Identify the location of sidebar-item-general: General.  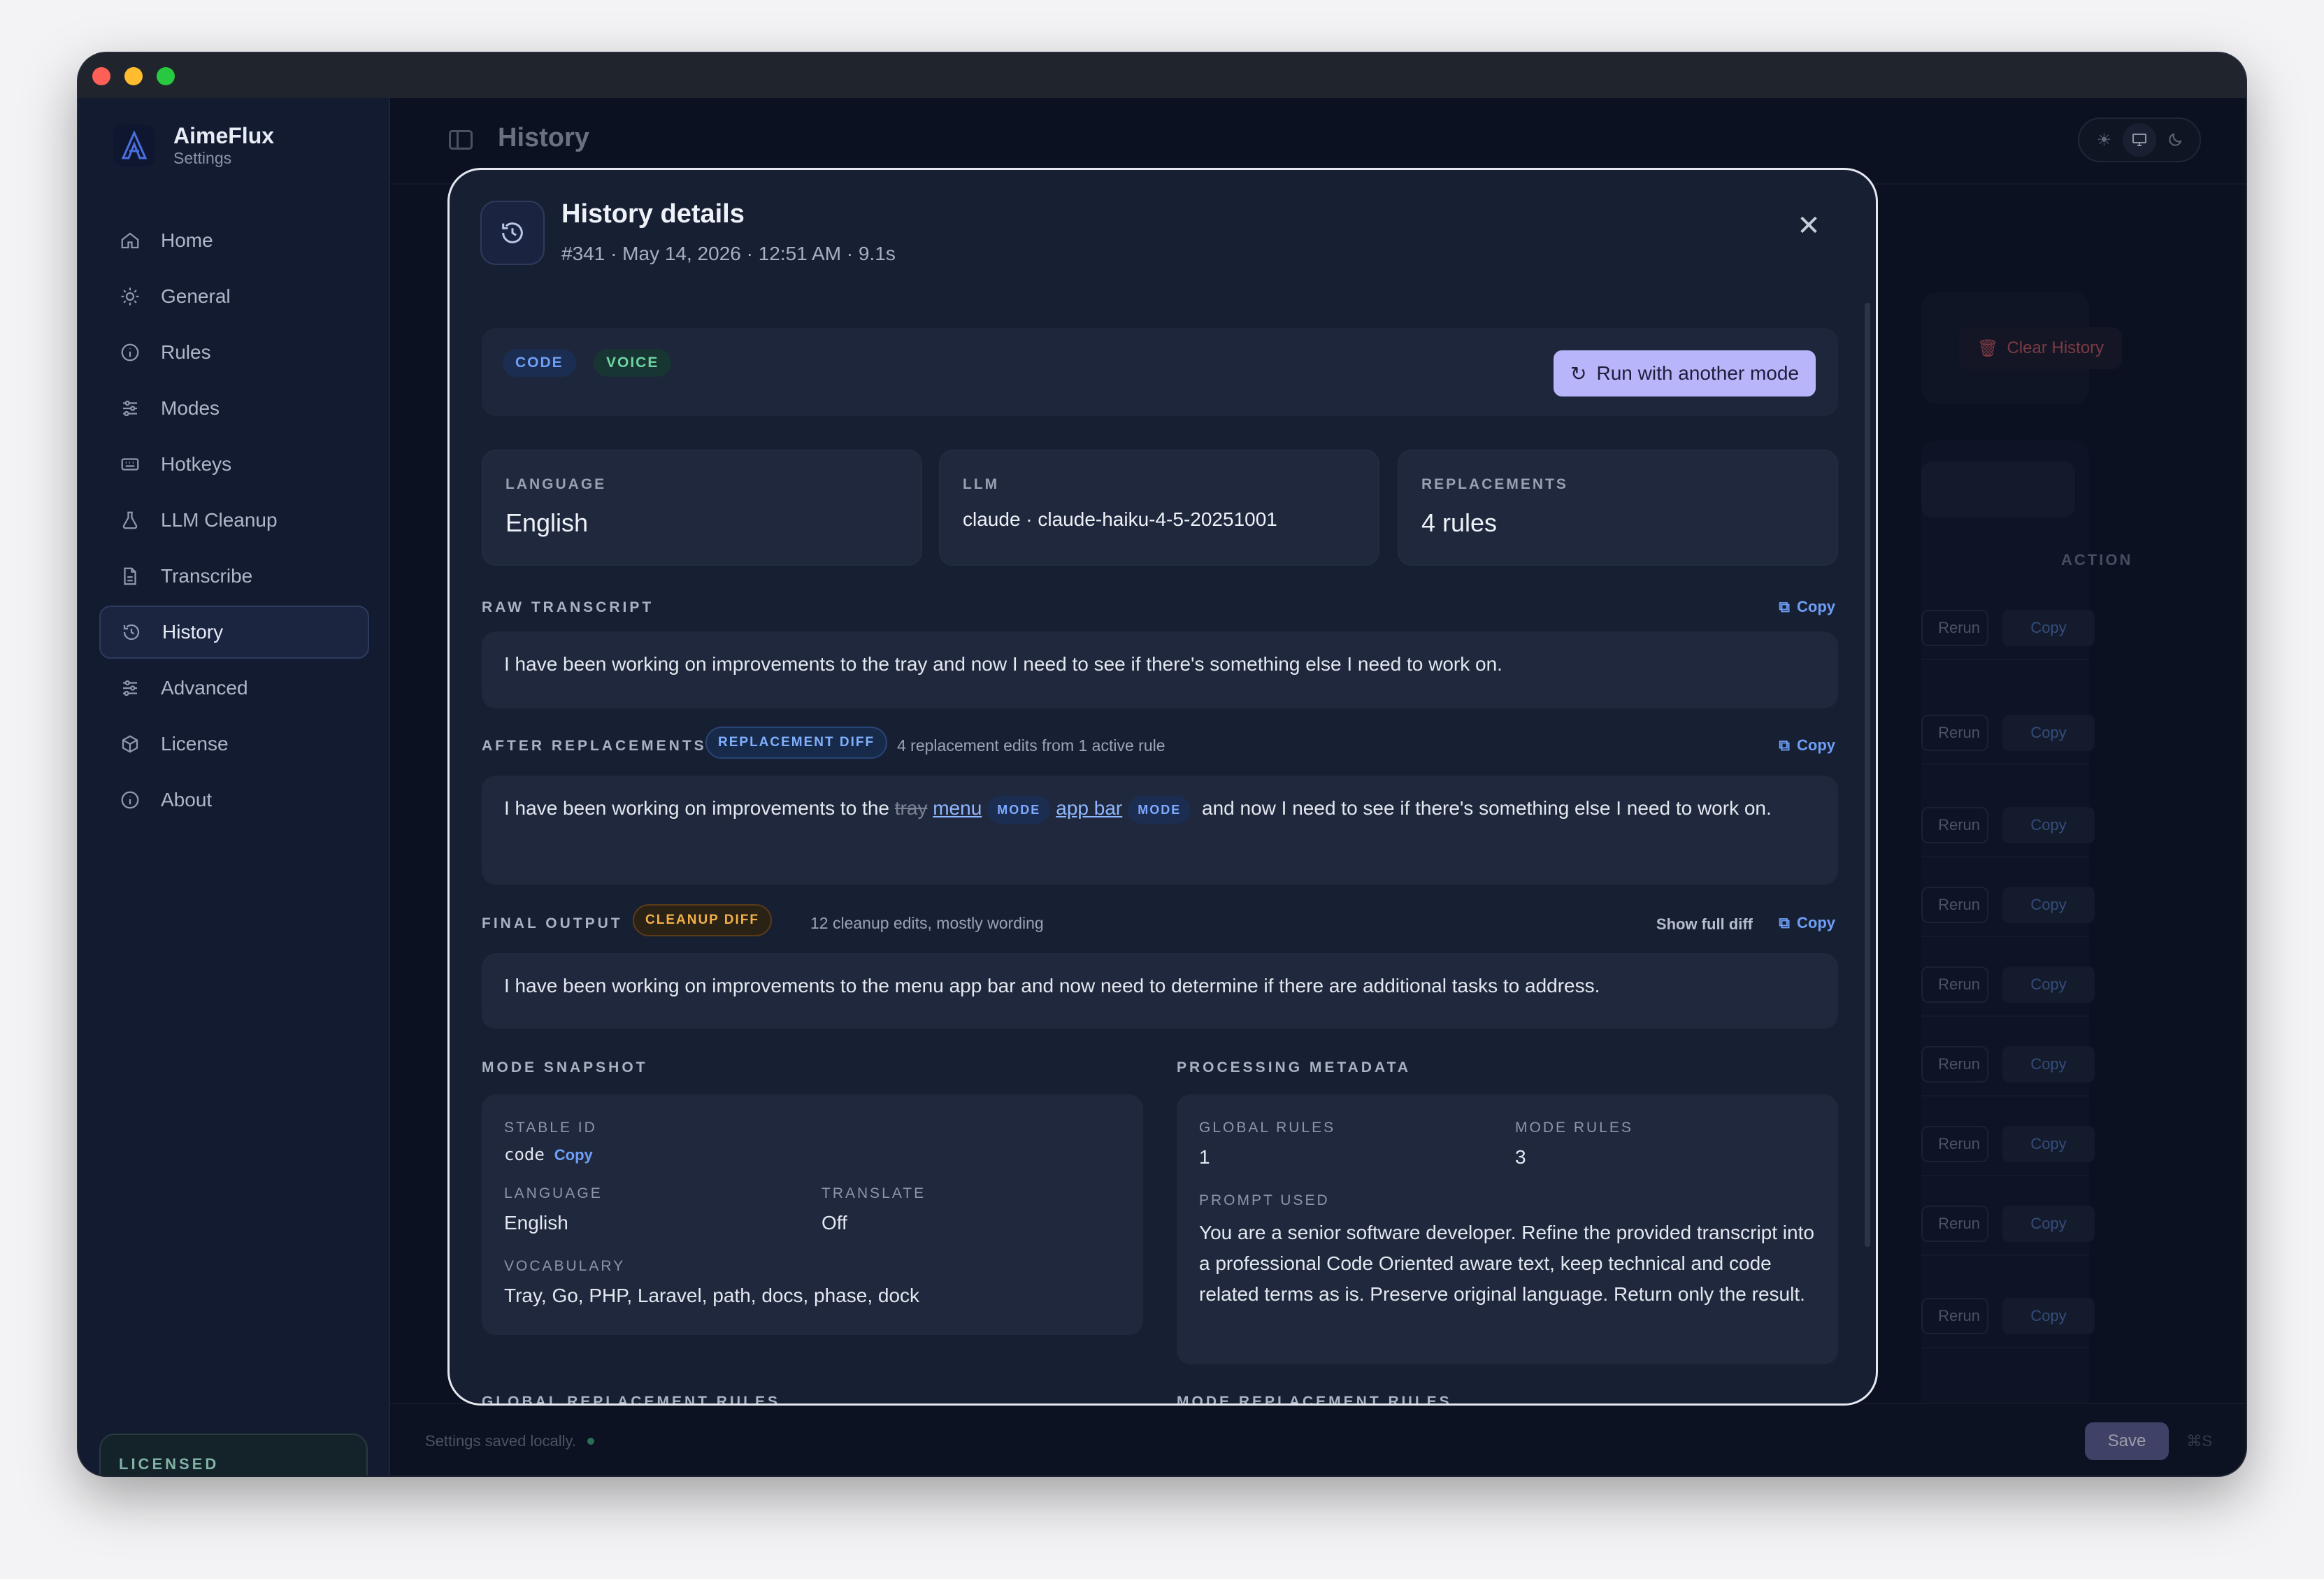
(234, 296).